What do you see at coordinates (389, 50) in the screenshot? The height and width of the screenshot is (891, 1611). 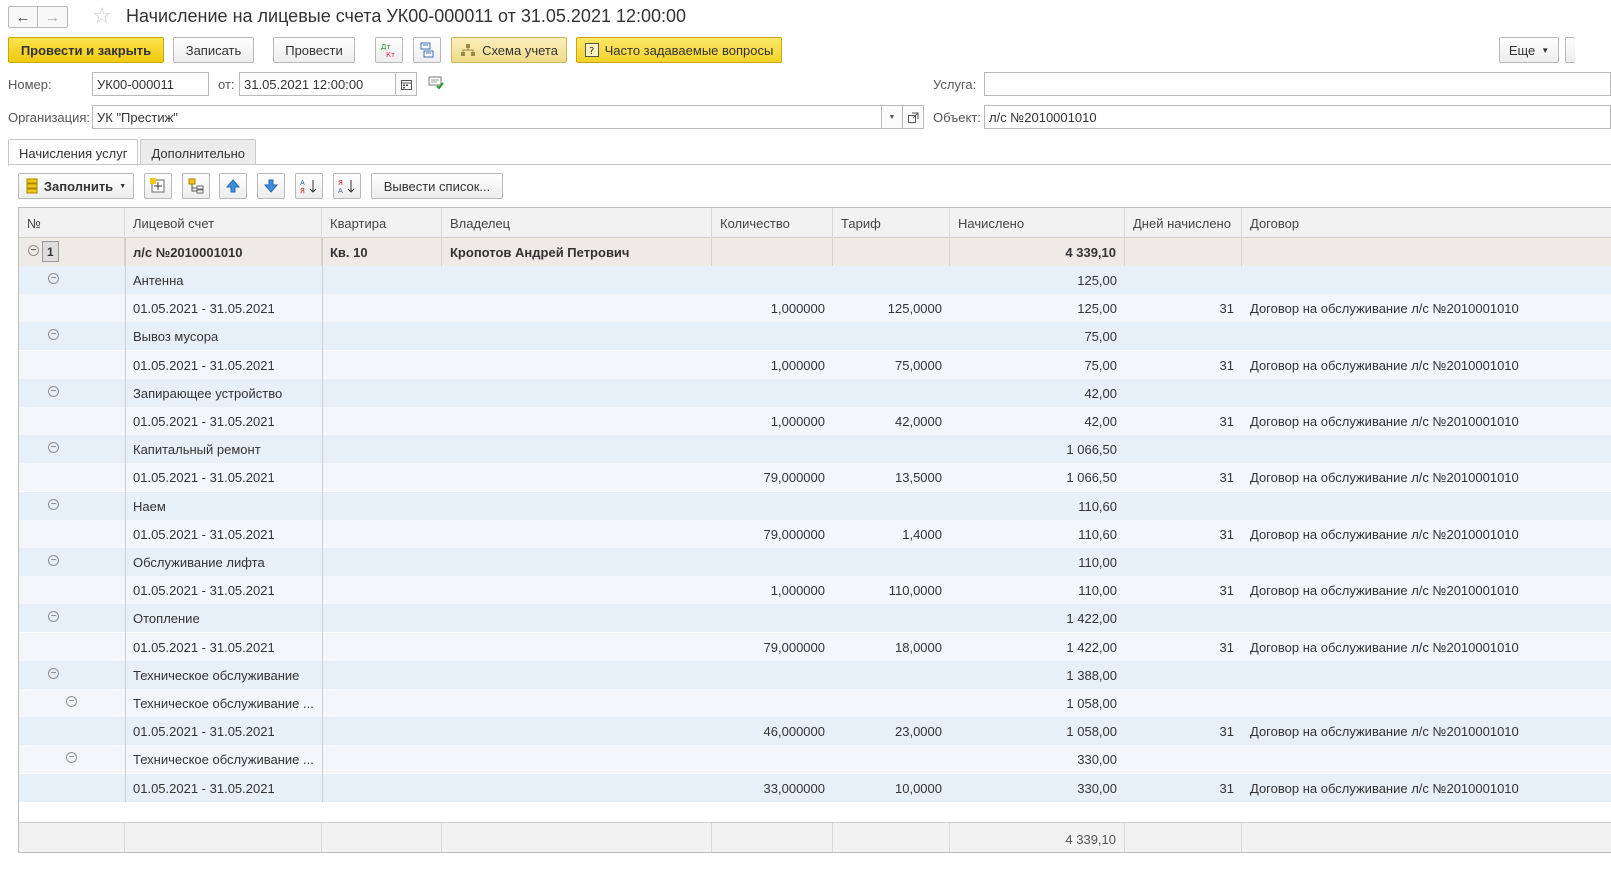 I see `dt-kt-button: Дт Кт` at bounding box center [389, 50].